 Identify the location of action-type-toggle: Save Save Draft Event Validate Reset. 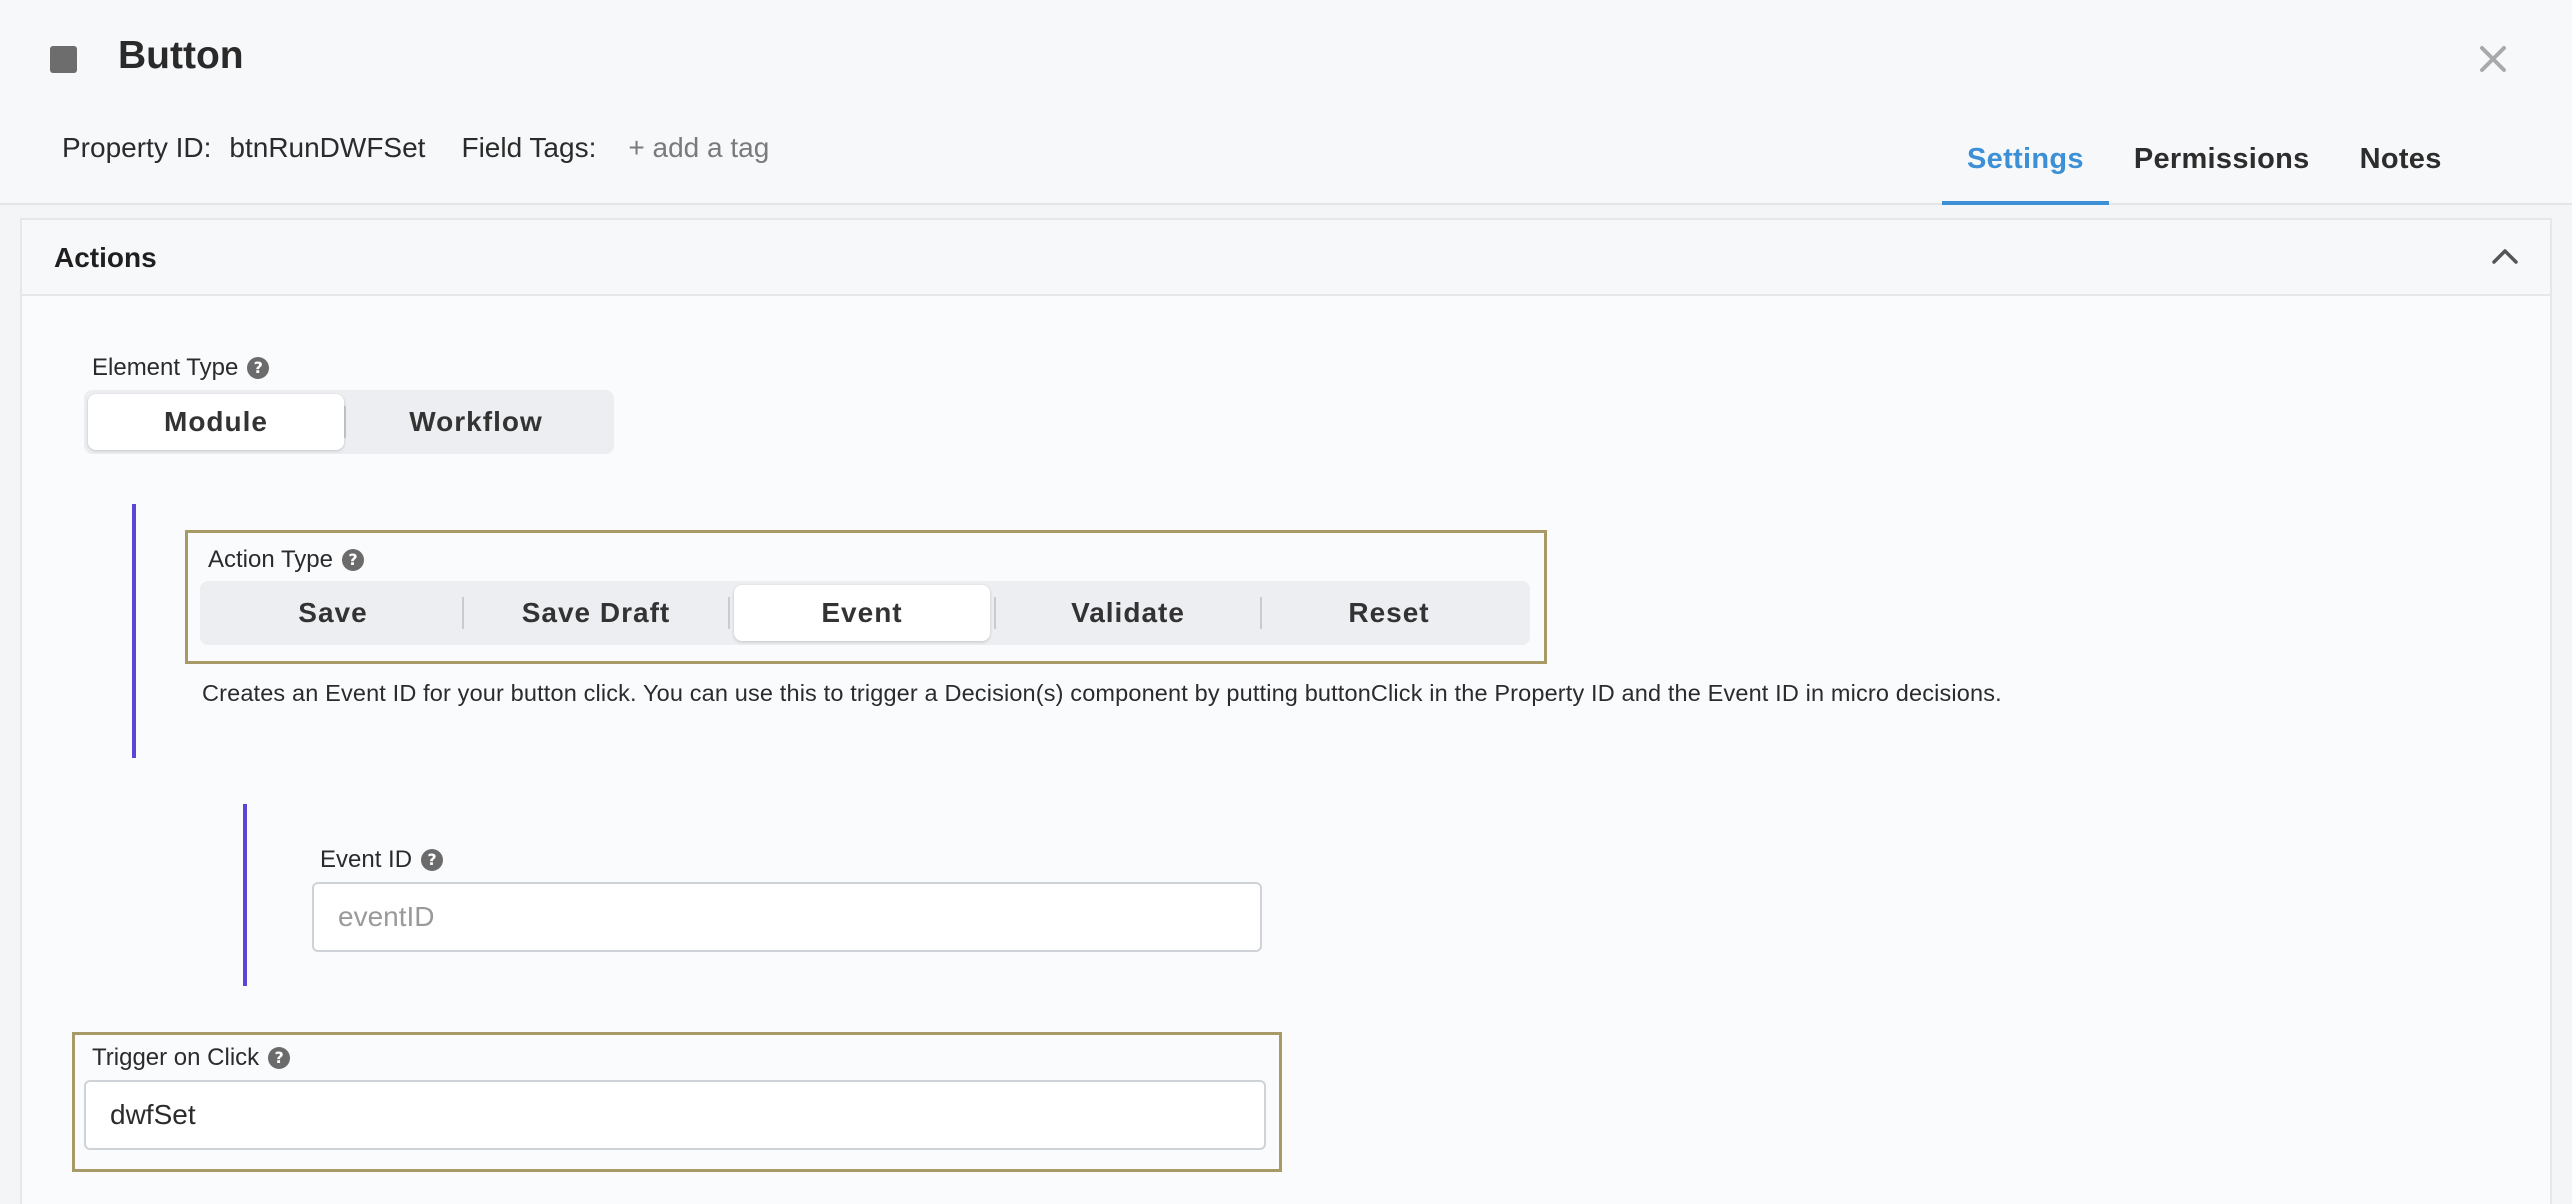
(865, 613).